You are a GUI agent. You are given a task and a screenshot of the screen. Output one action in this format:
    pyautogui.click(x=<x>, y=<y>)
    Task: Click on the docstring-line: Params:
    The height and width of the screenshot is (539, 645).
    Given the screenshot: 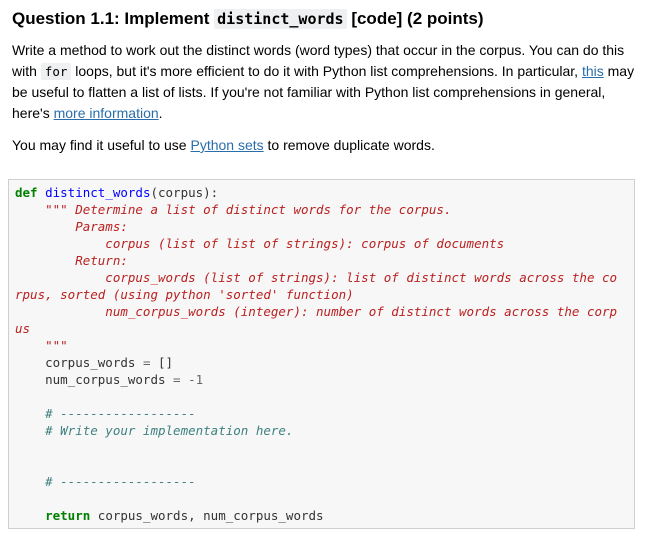 What is the action you would take?
    pyautogui.click(x=71, y=226)
    